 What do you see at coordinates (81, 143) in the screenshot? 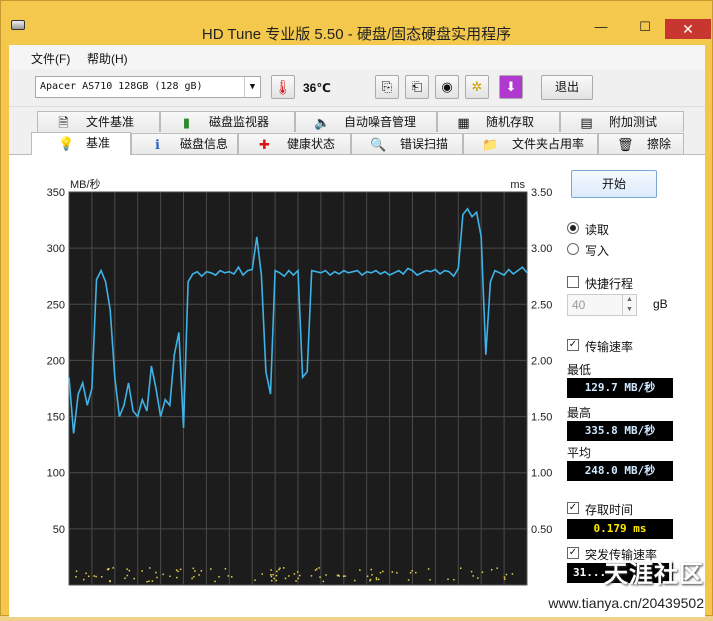
I see `tab-benchmark: 💡 基准` at bounding box center [81, 143].